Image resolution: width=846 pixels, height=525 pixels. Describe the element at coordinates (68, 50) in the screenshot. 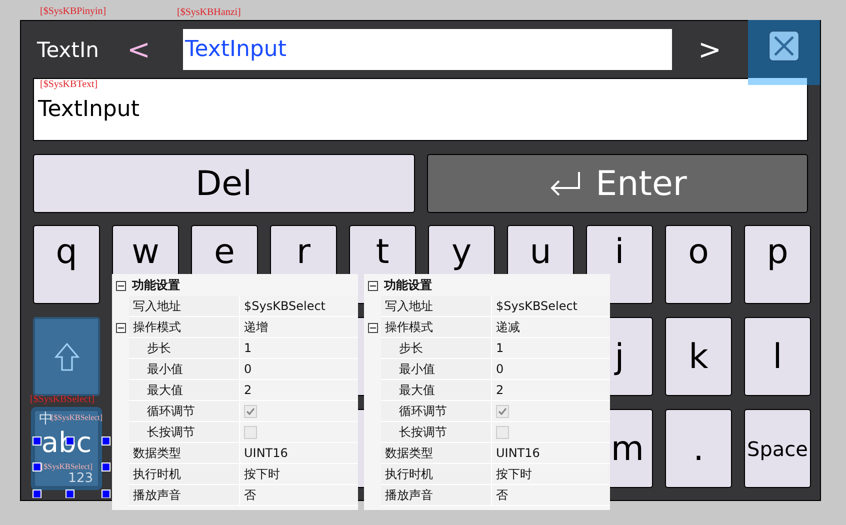

I see `keyboard-title: TextIn` at that location.